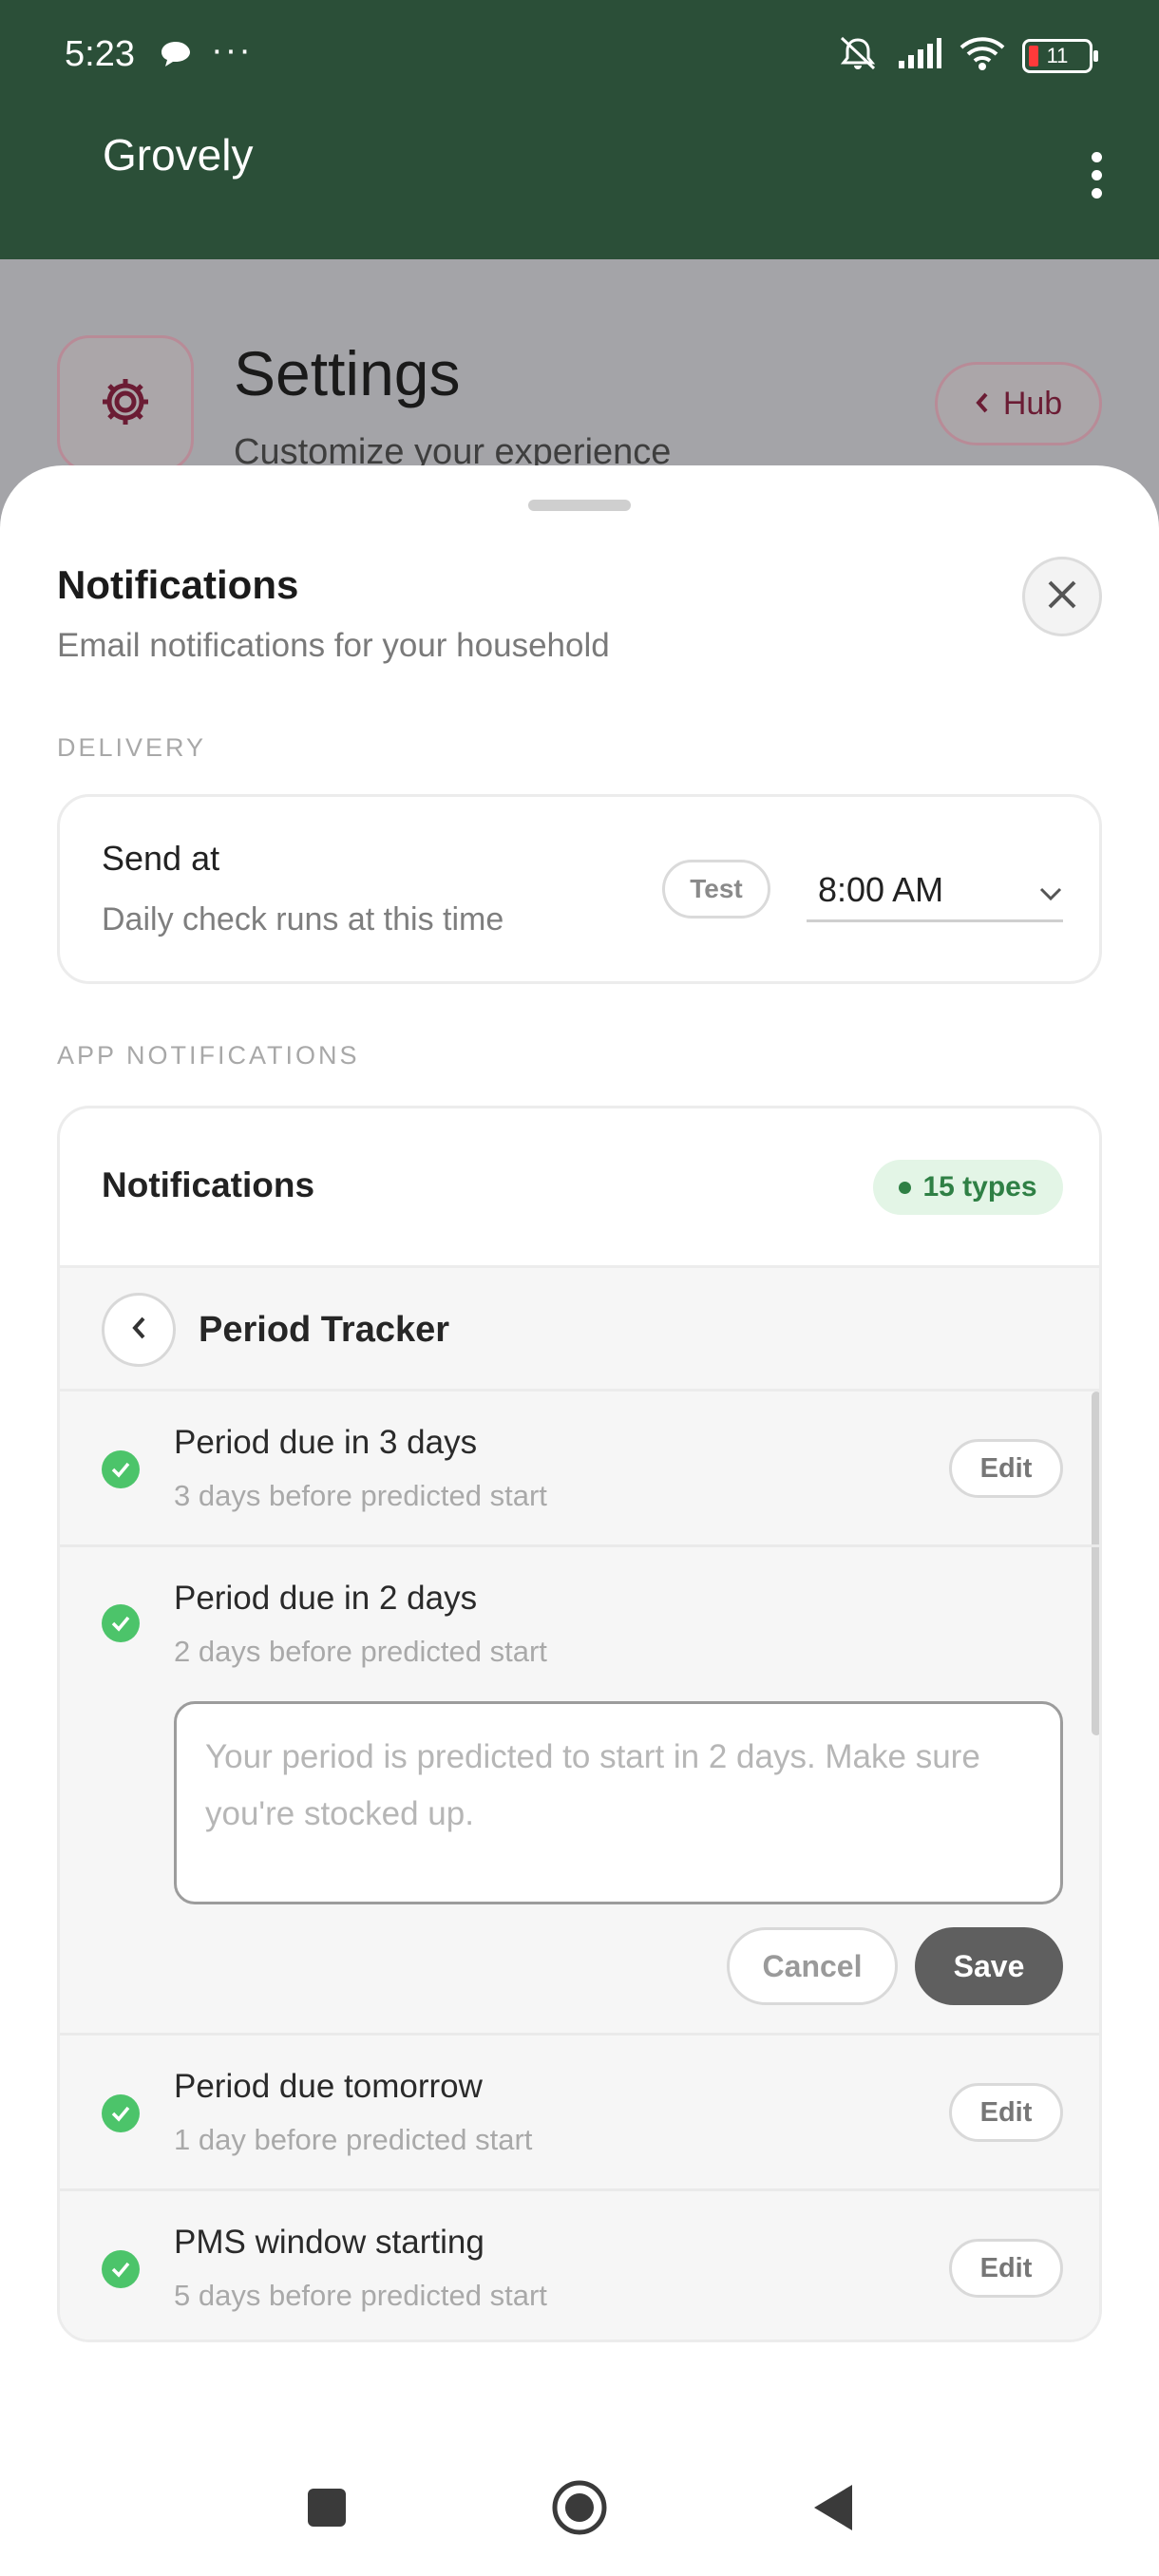 This screenshot has width=1159, height=2576. I want to click on status-time: 5:23, so click(100, 54).